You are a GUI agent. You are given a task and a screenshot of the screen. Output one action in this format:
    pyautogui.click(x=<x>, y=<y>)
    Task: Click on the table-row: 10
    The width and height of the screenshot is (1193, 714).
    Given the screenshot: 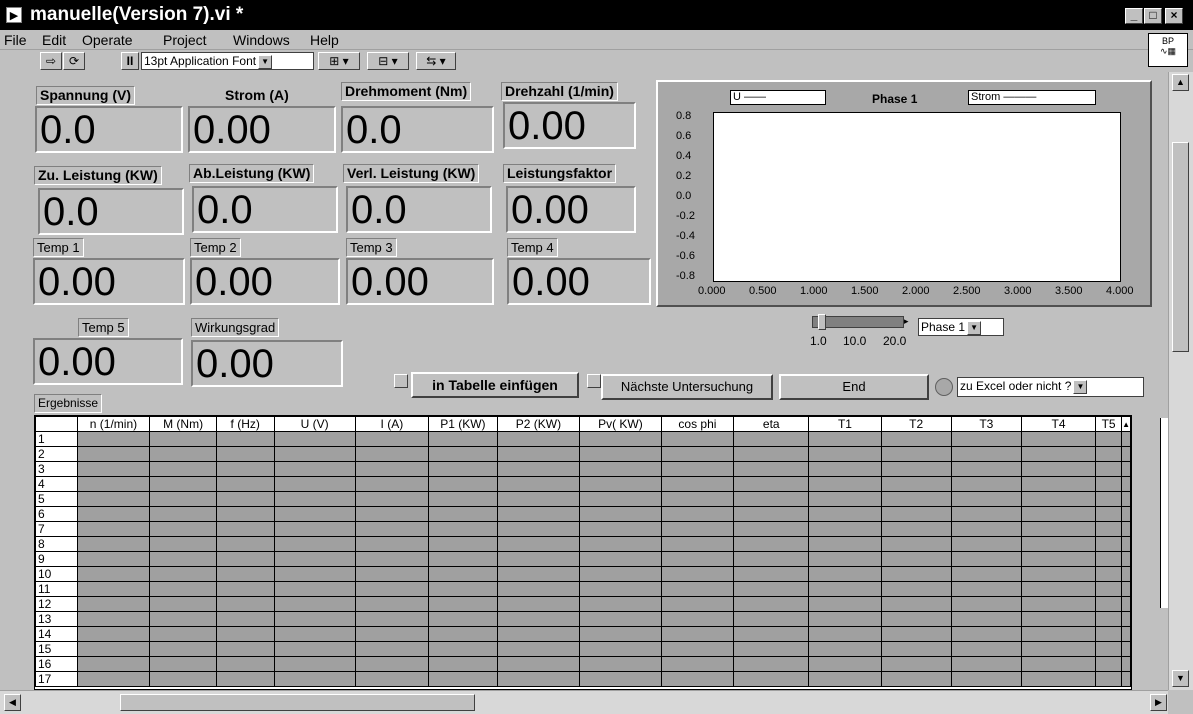 What is the action you would take?
    pyautogui.click(x=583, y=574)
    